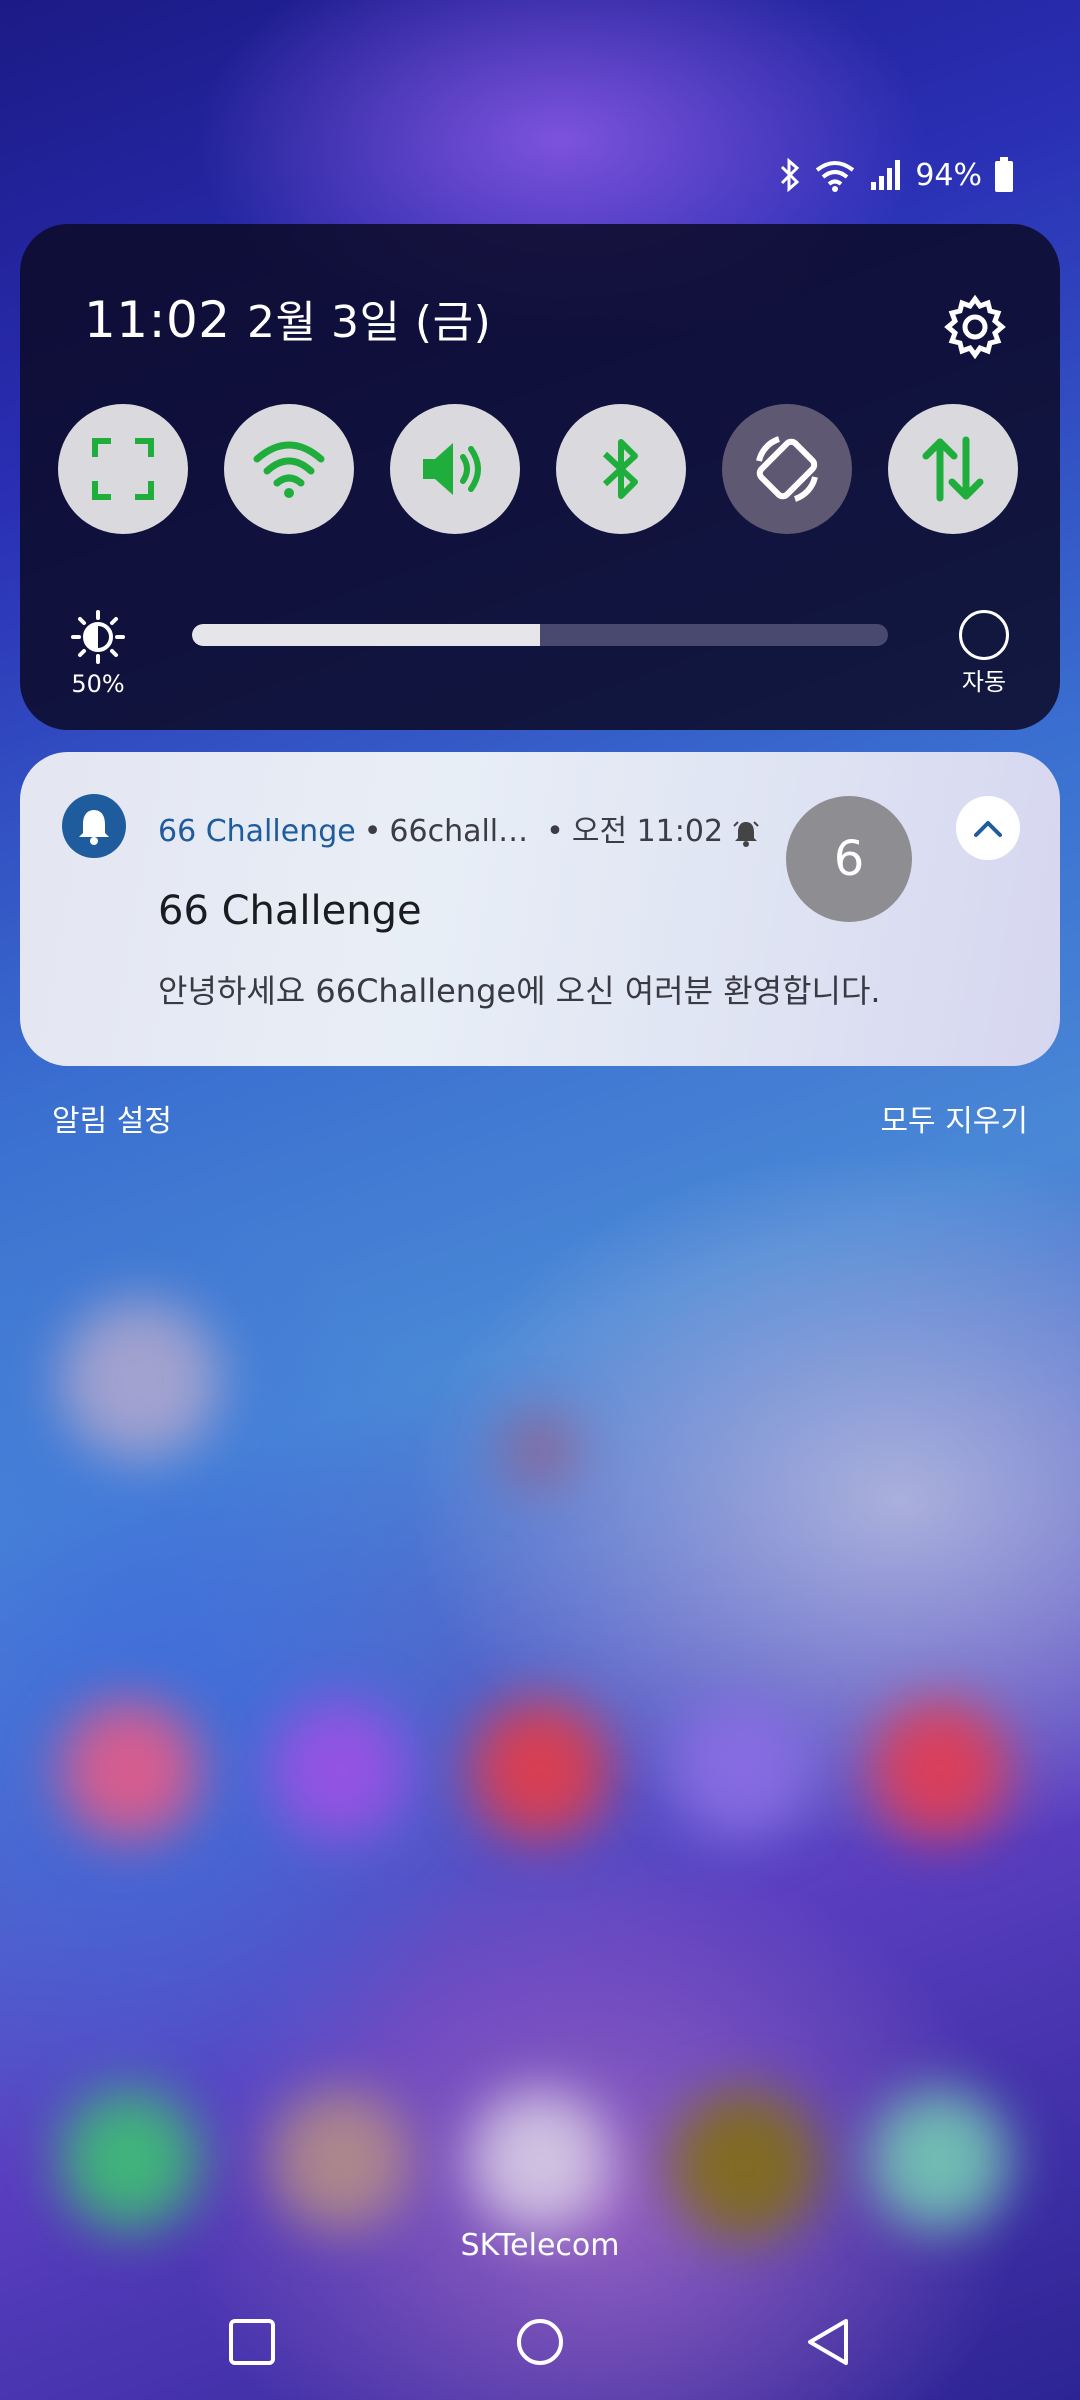 The width and height of the screenshot is (1080, 2400). I want to click on data-arrows-icon, so click(953, 469).